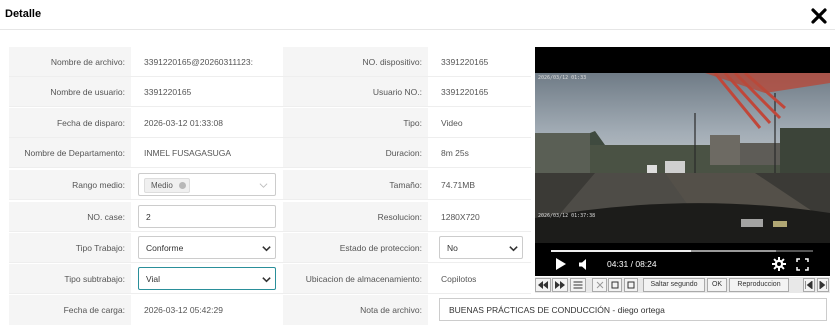 The image size is (835, 334). I want to click on size-value: 74.71MB, so click(458, 184).